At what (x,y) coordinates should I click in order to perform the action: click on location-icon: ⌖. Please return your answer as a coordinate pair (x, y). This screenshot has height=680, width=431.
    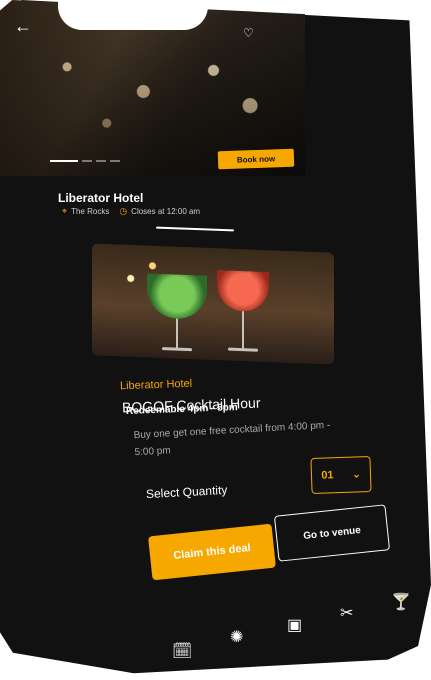
    Looking at the image, I should click on (65, 211).